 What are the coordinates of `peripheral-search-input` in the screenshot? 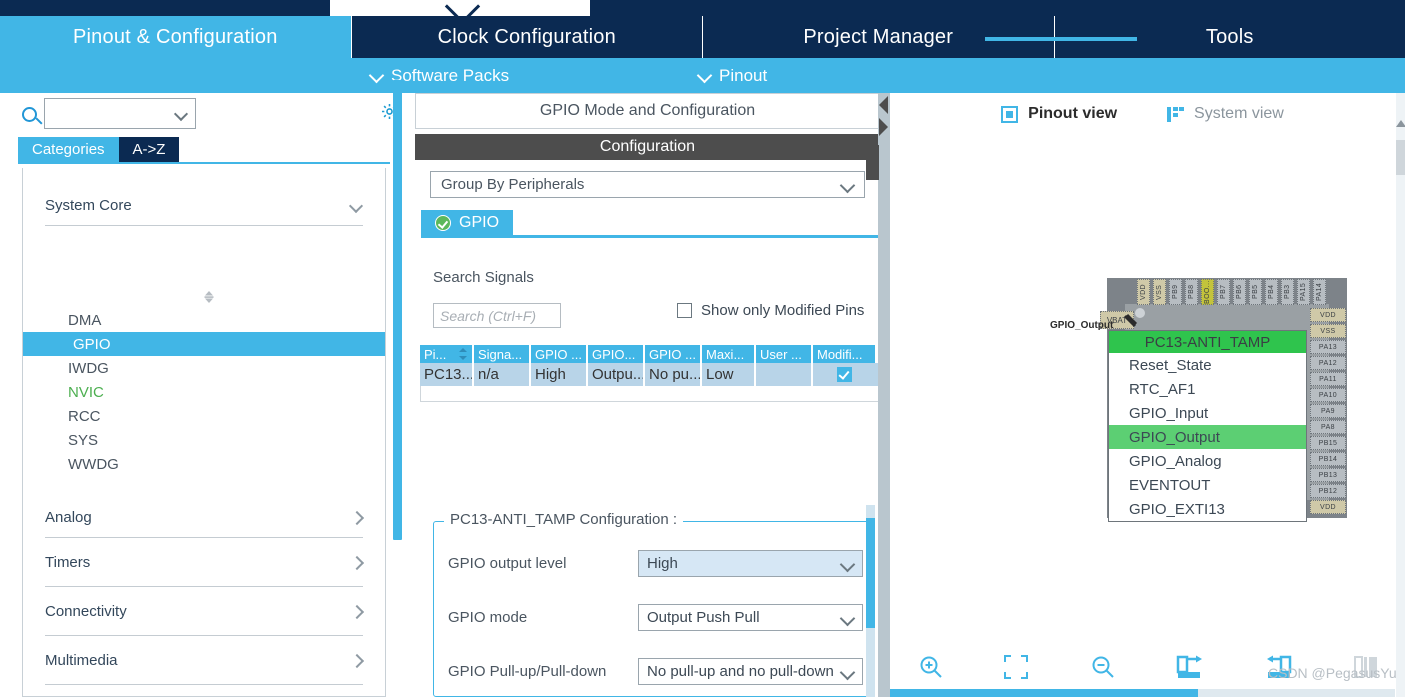 It's located at (120, 113).